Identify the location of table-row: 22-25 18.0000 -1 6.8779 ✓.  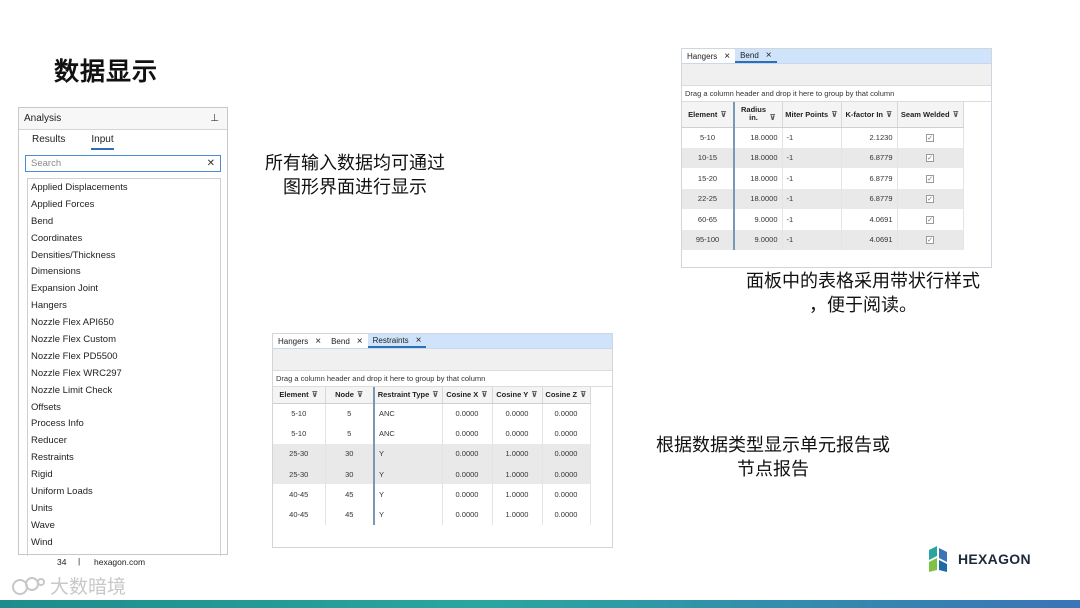
(823, 198).